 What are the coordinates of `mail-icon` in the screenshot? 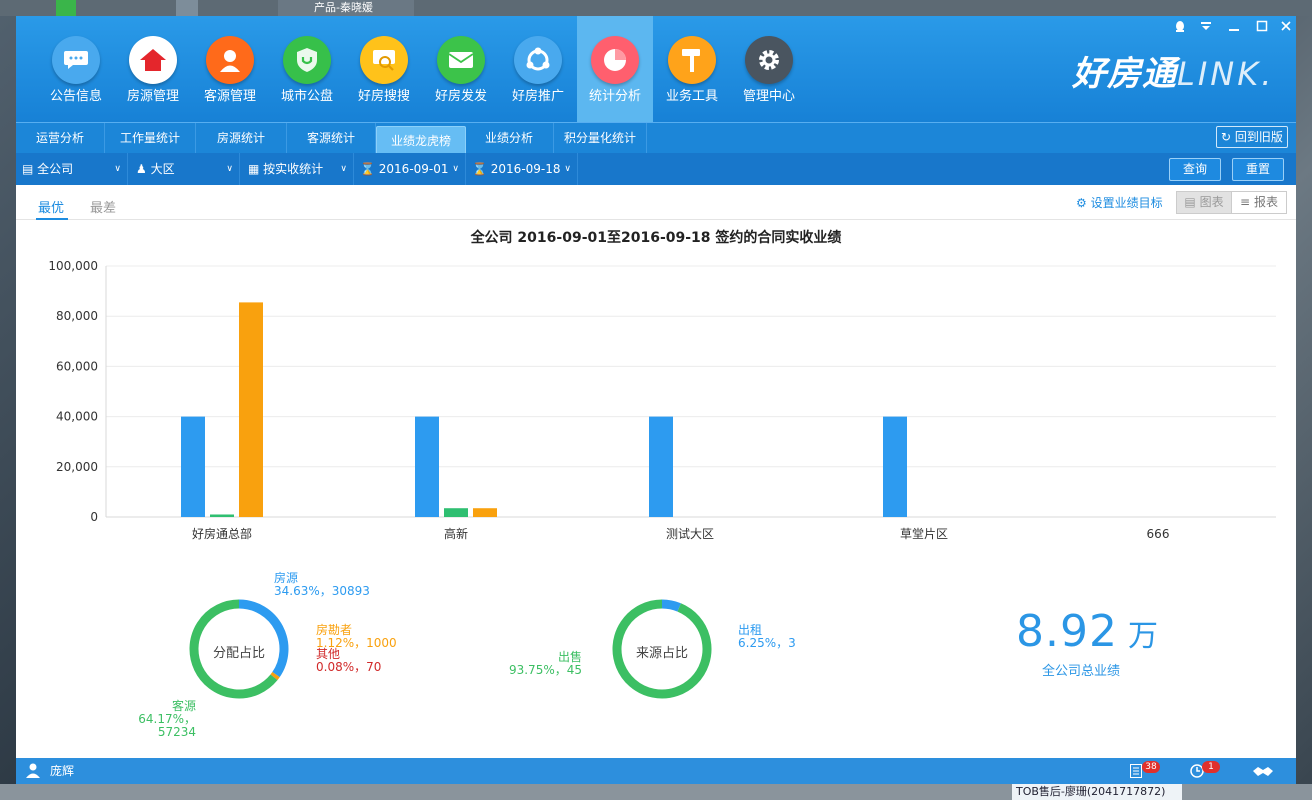 It's located at (461, 60).